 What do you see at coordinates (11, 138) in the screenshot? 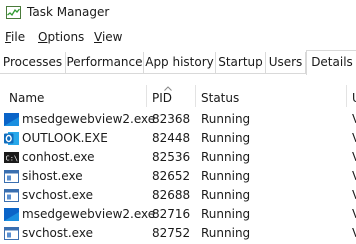
I see `outlook-icon` at bounding box center [11, 138].